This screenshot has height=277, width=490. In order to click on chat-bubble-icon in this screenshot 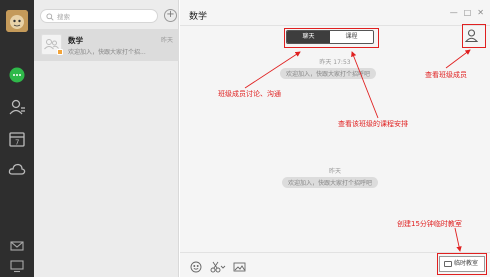, I will do `click(17, 75)`.